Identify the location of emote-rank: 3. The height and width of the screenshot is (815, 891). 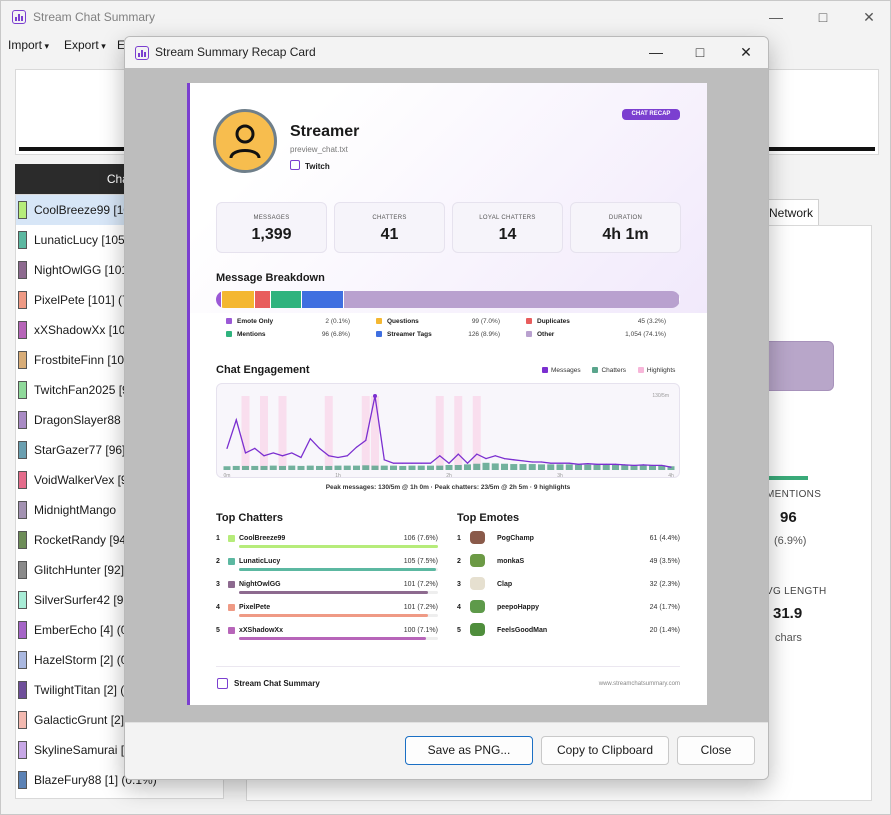
(459, 584).